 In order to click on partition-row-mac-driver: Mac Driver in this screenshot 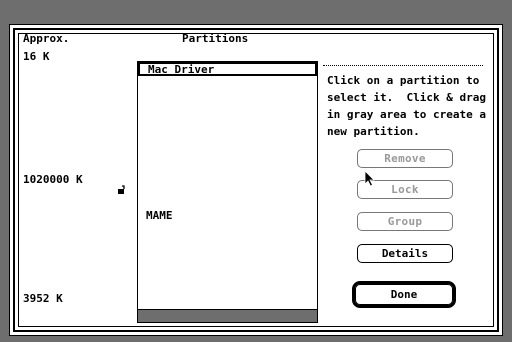, I will do `click(227, 69)`.